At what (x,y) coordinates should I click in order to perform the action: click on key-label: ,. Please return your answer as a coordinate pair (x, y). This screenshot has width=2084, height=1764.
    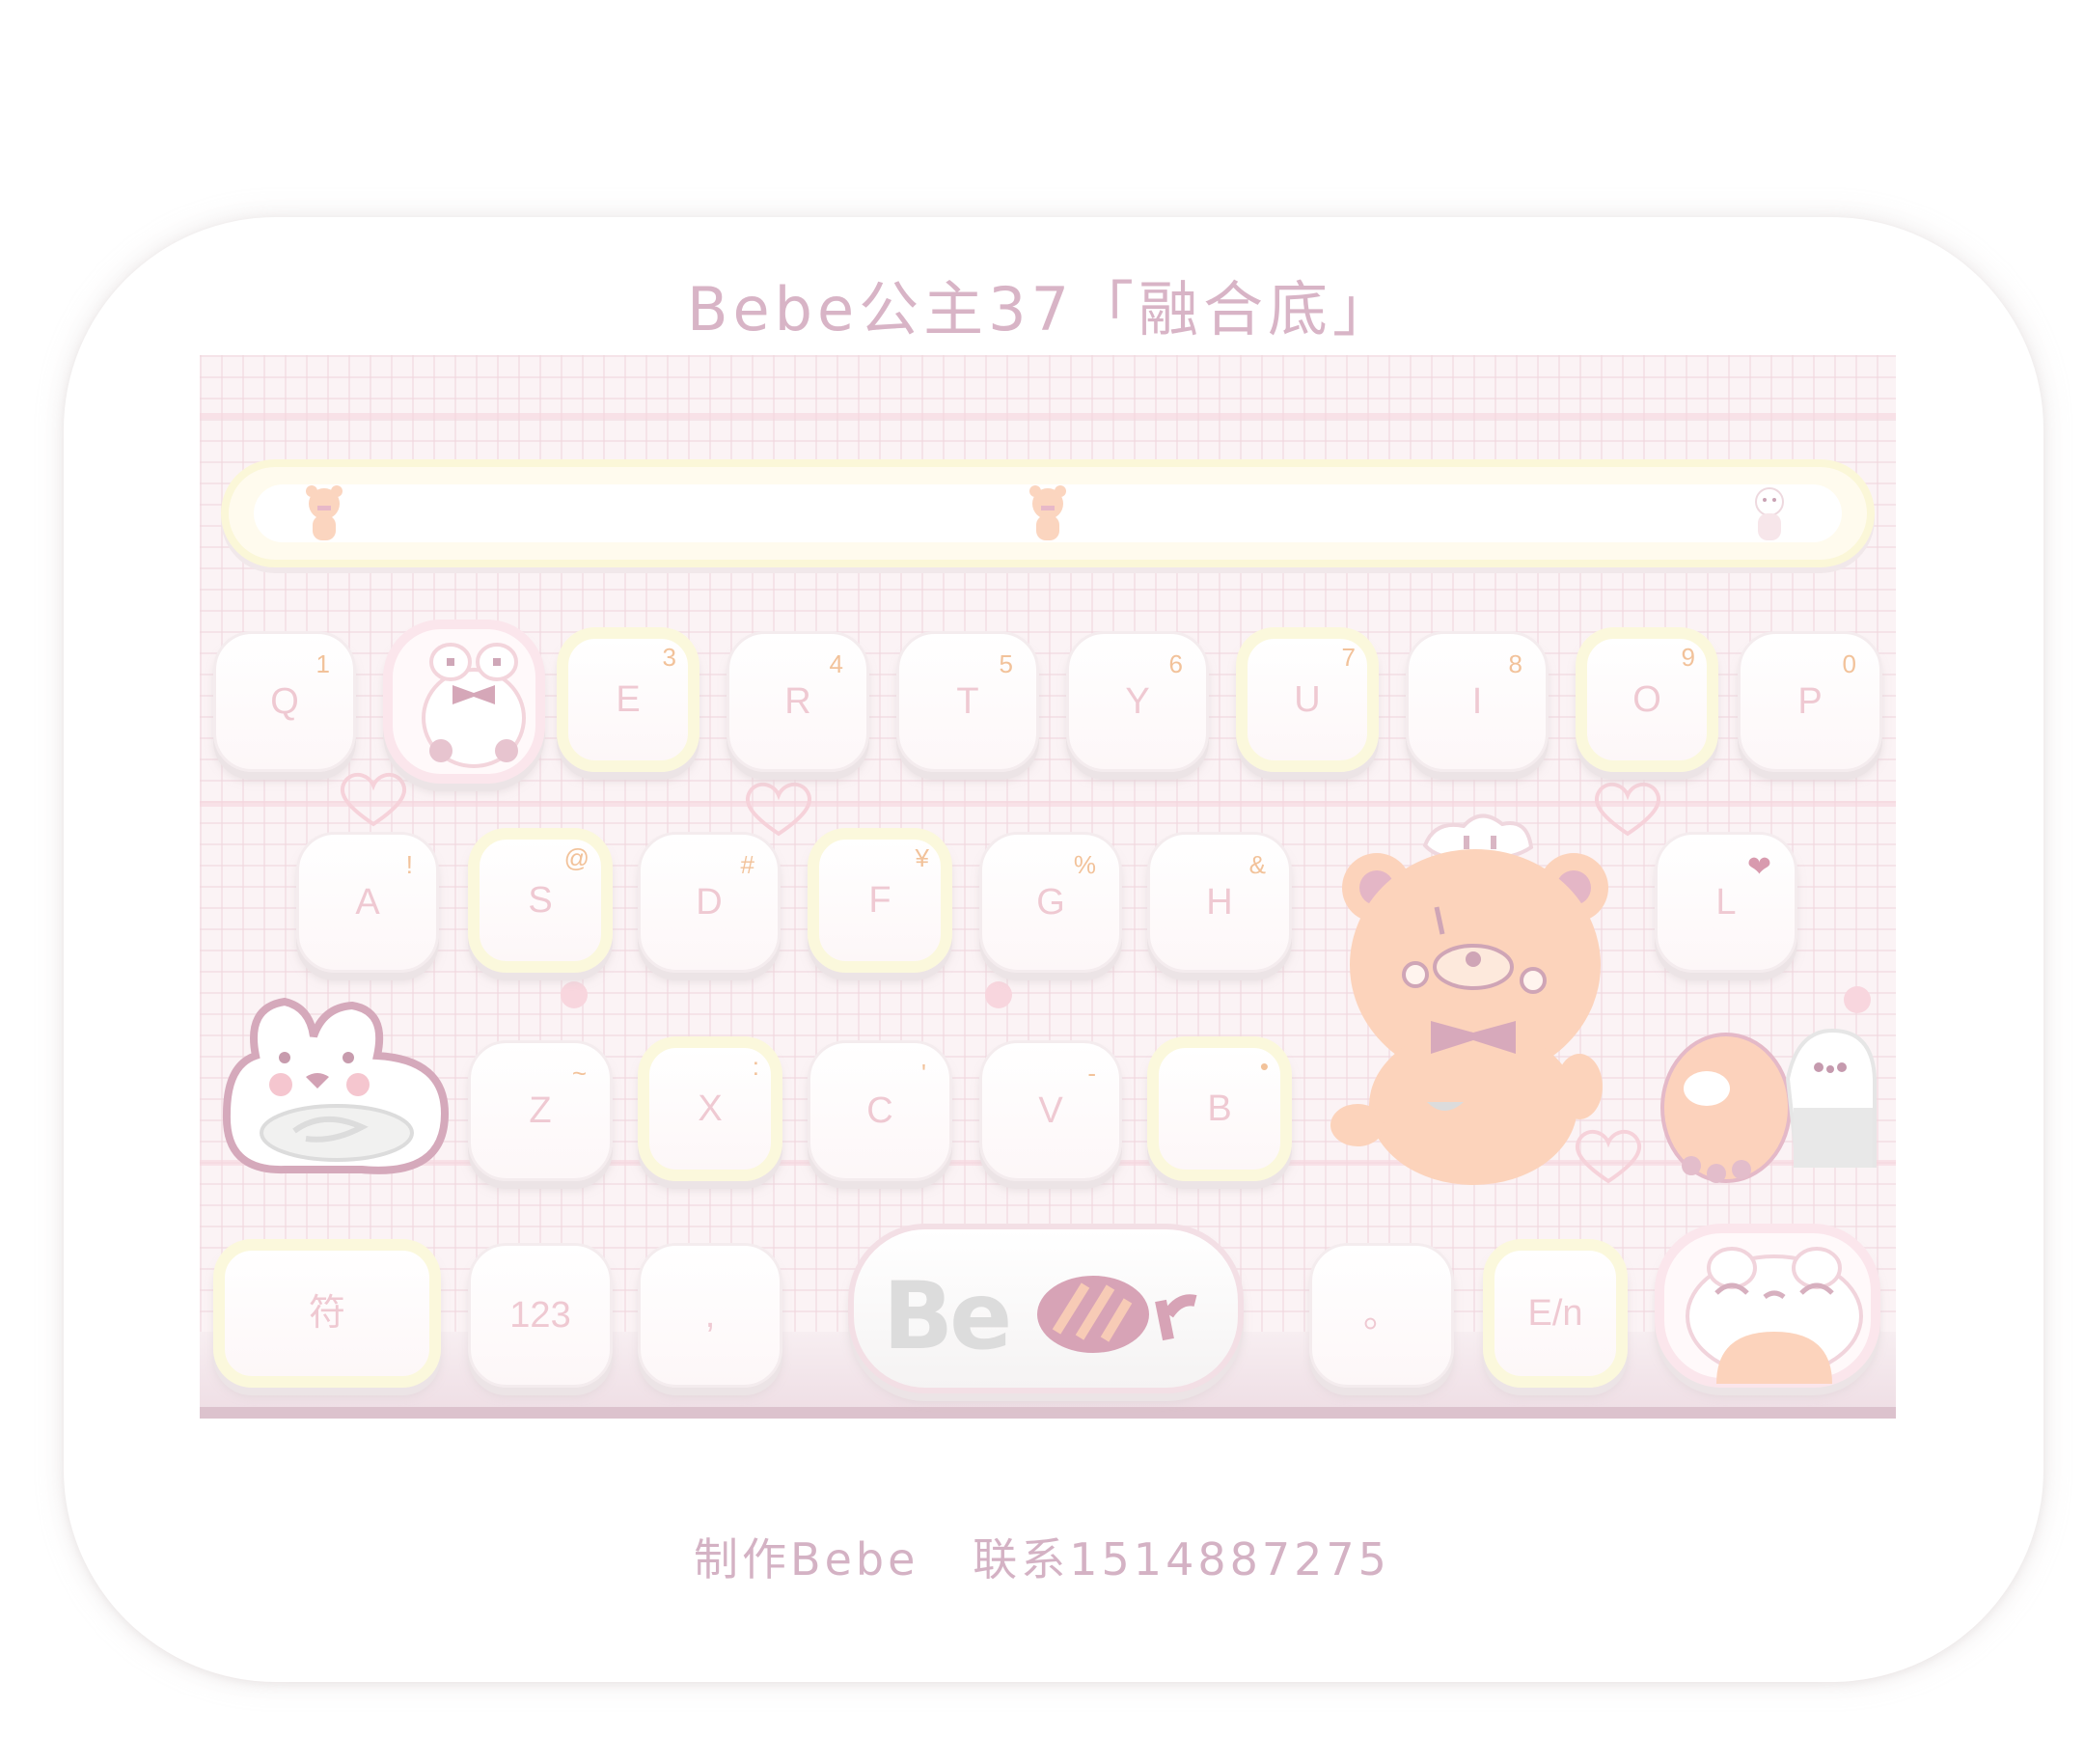
    Looking at the image, I should click on (710, 1315).